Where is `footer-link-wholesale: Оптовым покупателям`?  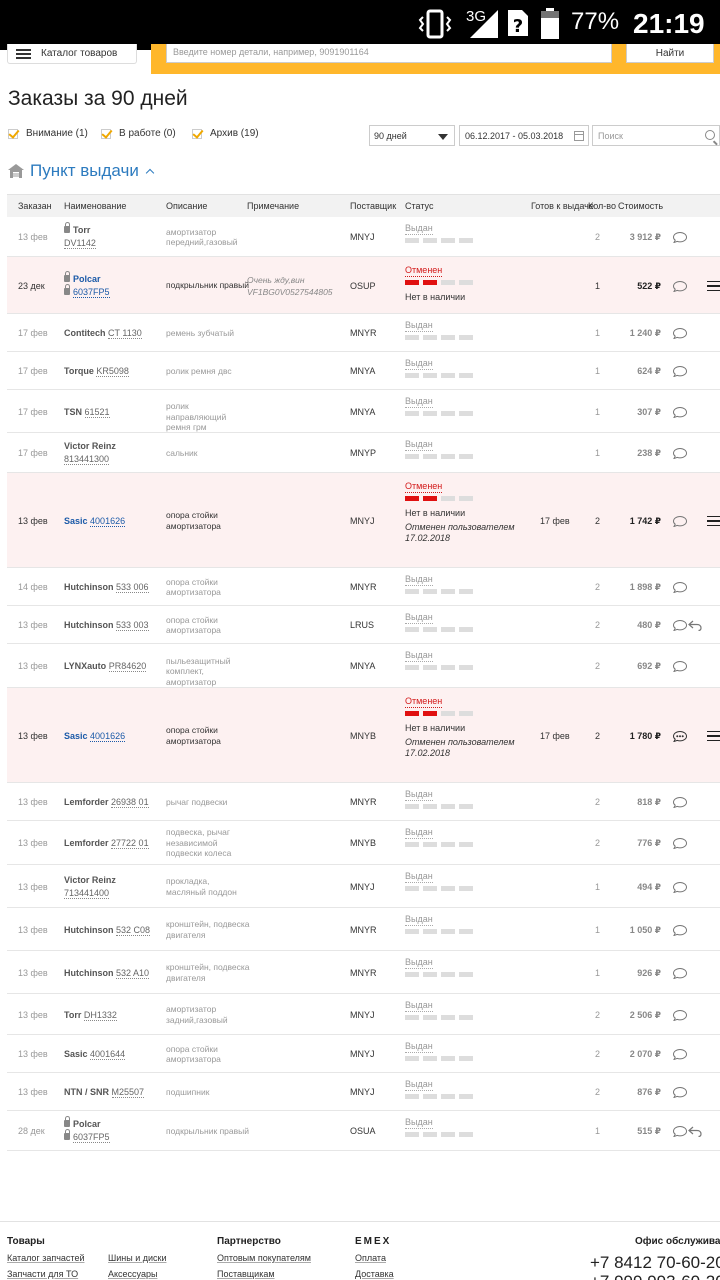
footer-link-wholesale: Оптовым покупателям is located at coordinates (264, 1258).